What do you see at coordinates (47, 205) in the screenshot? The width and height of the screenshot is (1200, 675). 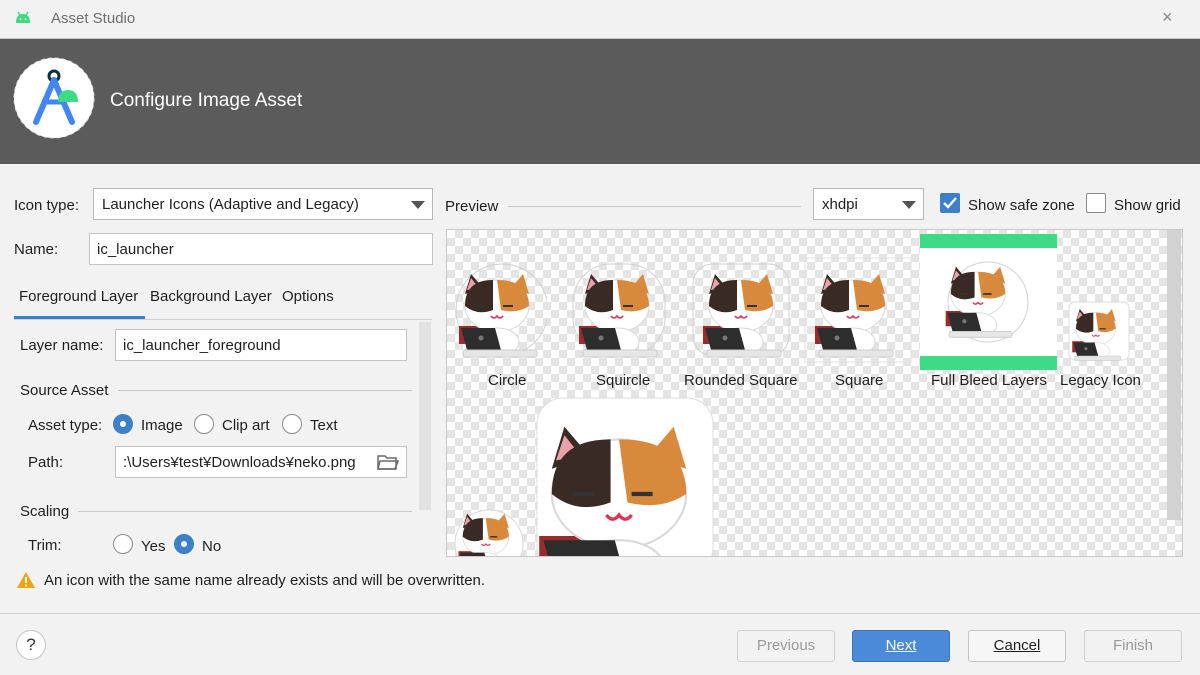 I see `icon-type-label: Icon type:` at bounding box center [47, 205].